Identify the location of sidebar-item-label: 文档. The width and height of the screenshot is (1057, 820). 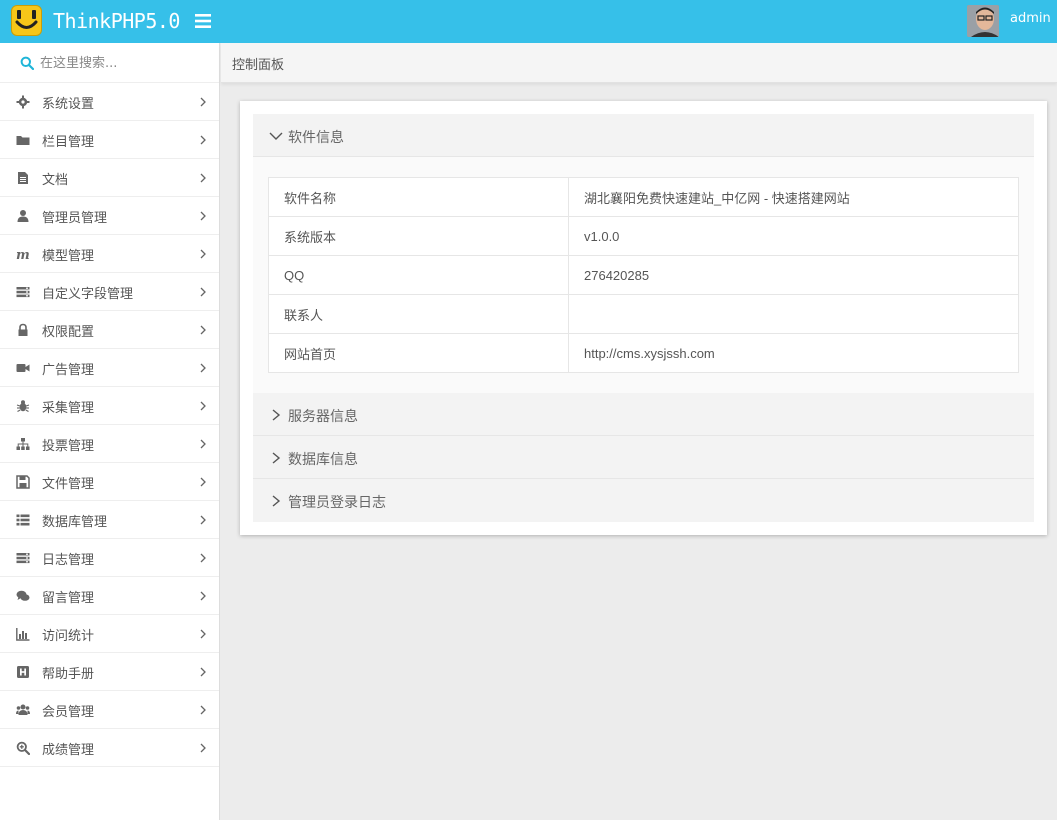
(55, 180).